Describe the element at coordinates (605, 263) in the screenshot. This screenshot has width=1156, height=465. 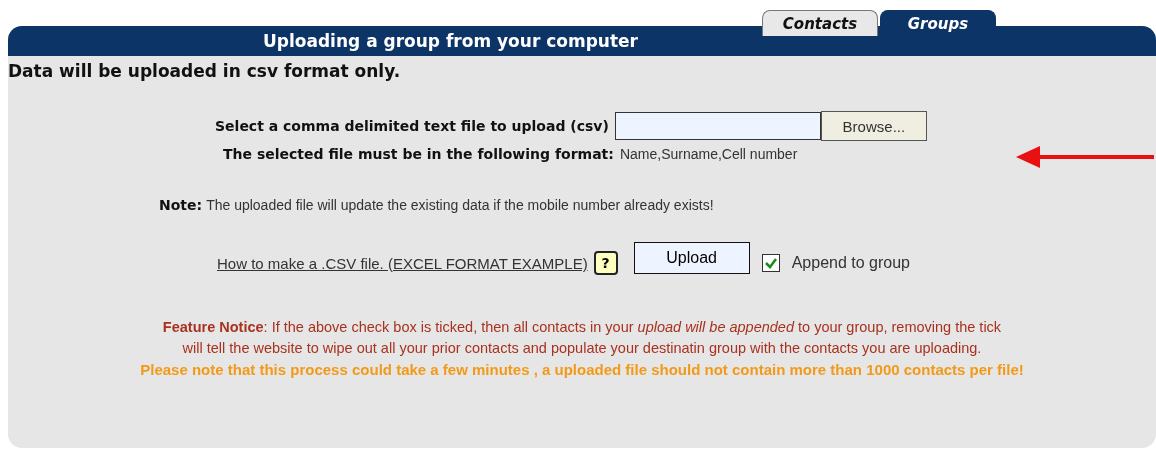
I see `help-icon: ?` at that location.